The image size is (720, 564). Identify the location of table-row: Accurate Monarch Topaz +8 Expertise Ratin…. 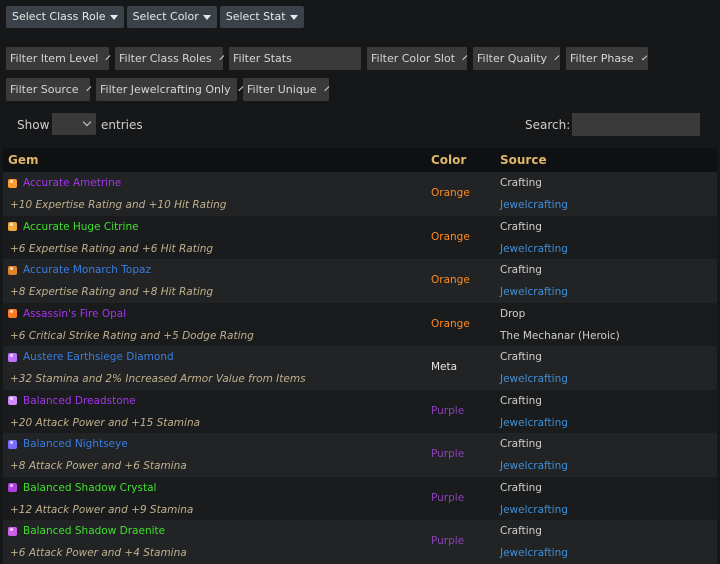
(360, 281).